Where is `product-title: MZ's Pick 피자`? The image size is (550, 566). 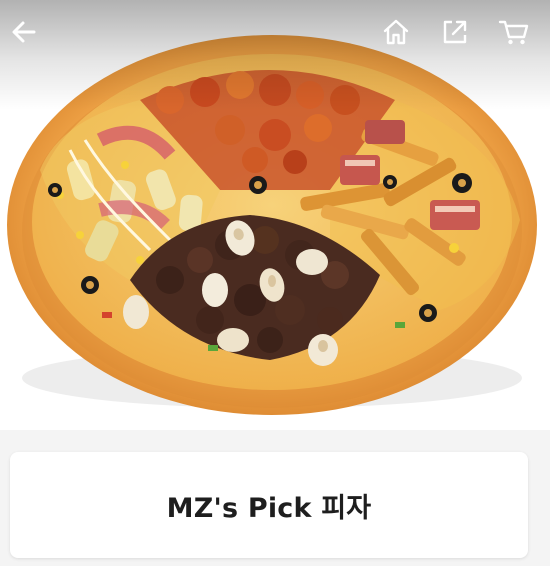 product-title: MZ's Pick 피자 is located at coordinates (269, 508).